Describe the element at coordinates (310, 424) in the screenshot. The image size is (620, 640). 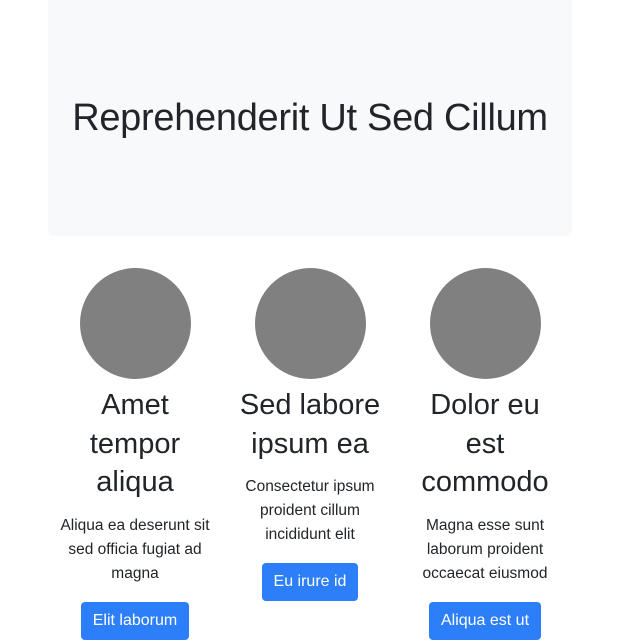
I see `card-title: Sed labore ipsum ea` at that location.